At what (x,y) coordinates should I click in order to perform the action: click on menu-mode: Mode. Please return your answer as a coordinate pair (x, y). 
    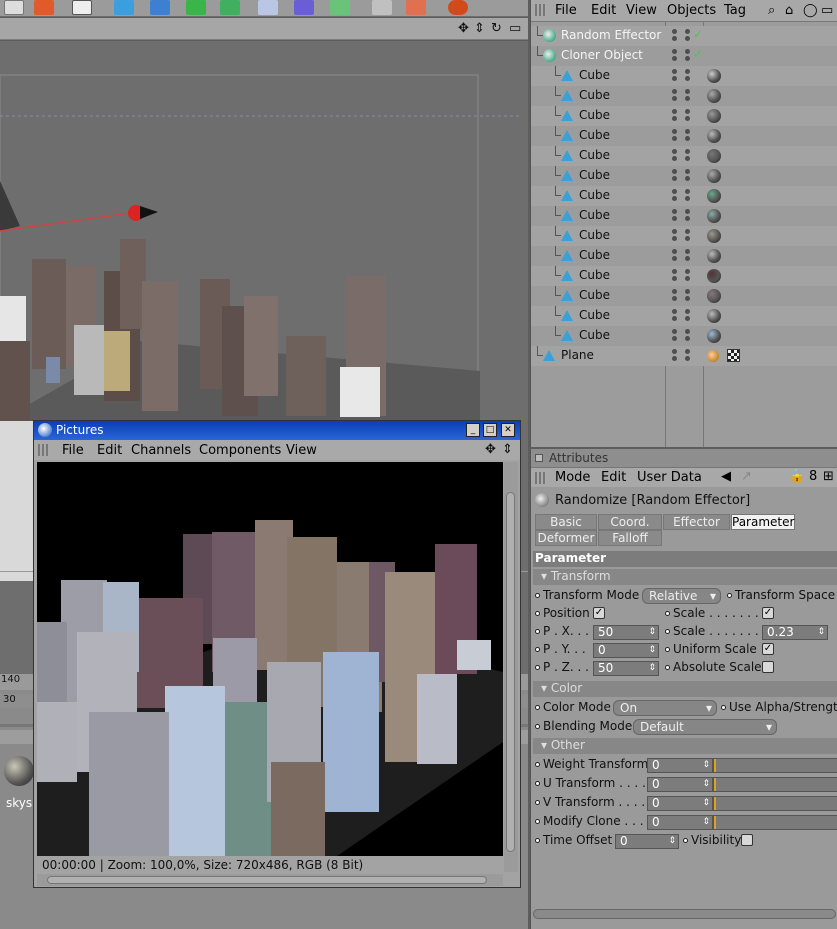
    Looking at the image, I should click on (572, 477).